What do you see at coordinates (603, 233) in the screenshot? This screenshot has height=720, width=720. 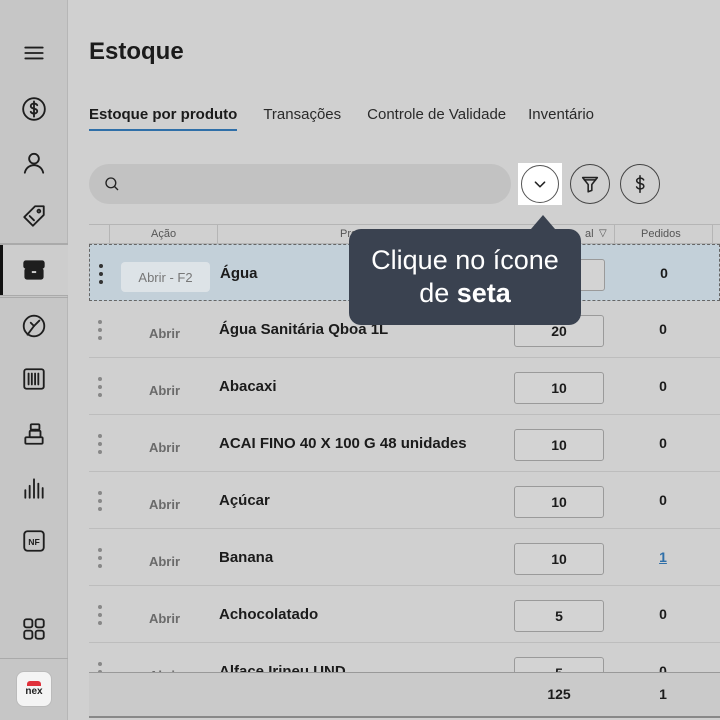 I see `sort-filter-icon: ▽` at bounding box center [603, 233].